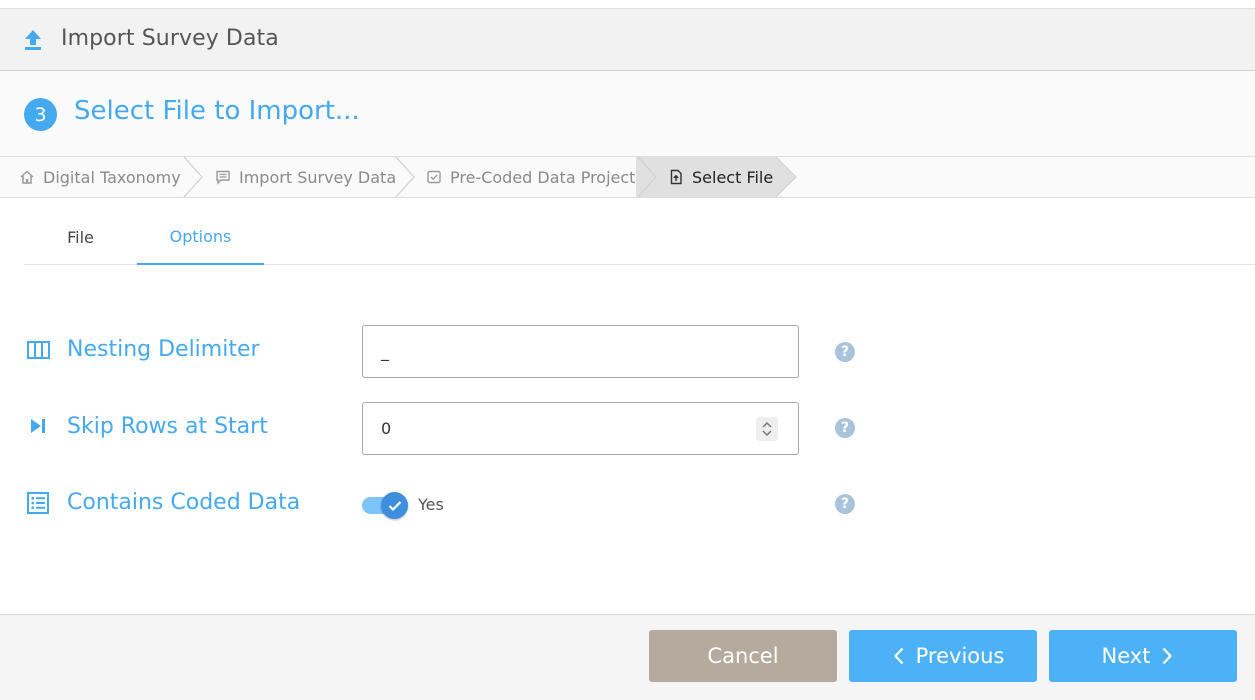 Image resolution: width=1255 pixels, height=700 pixels. What do you see at coordinates (786, 177) in the screenshot?
I see `breadcrumb-active-arrow` at bounding box center [786, 177].